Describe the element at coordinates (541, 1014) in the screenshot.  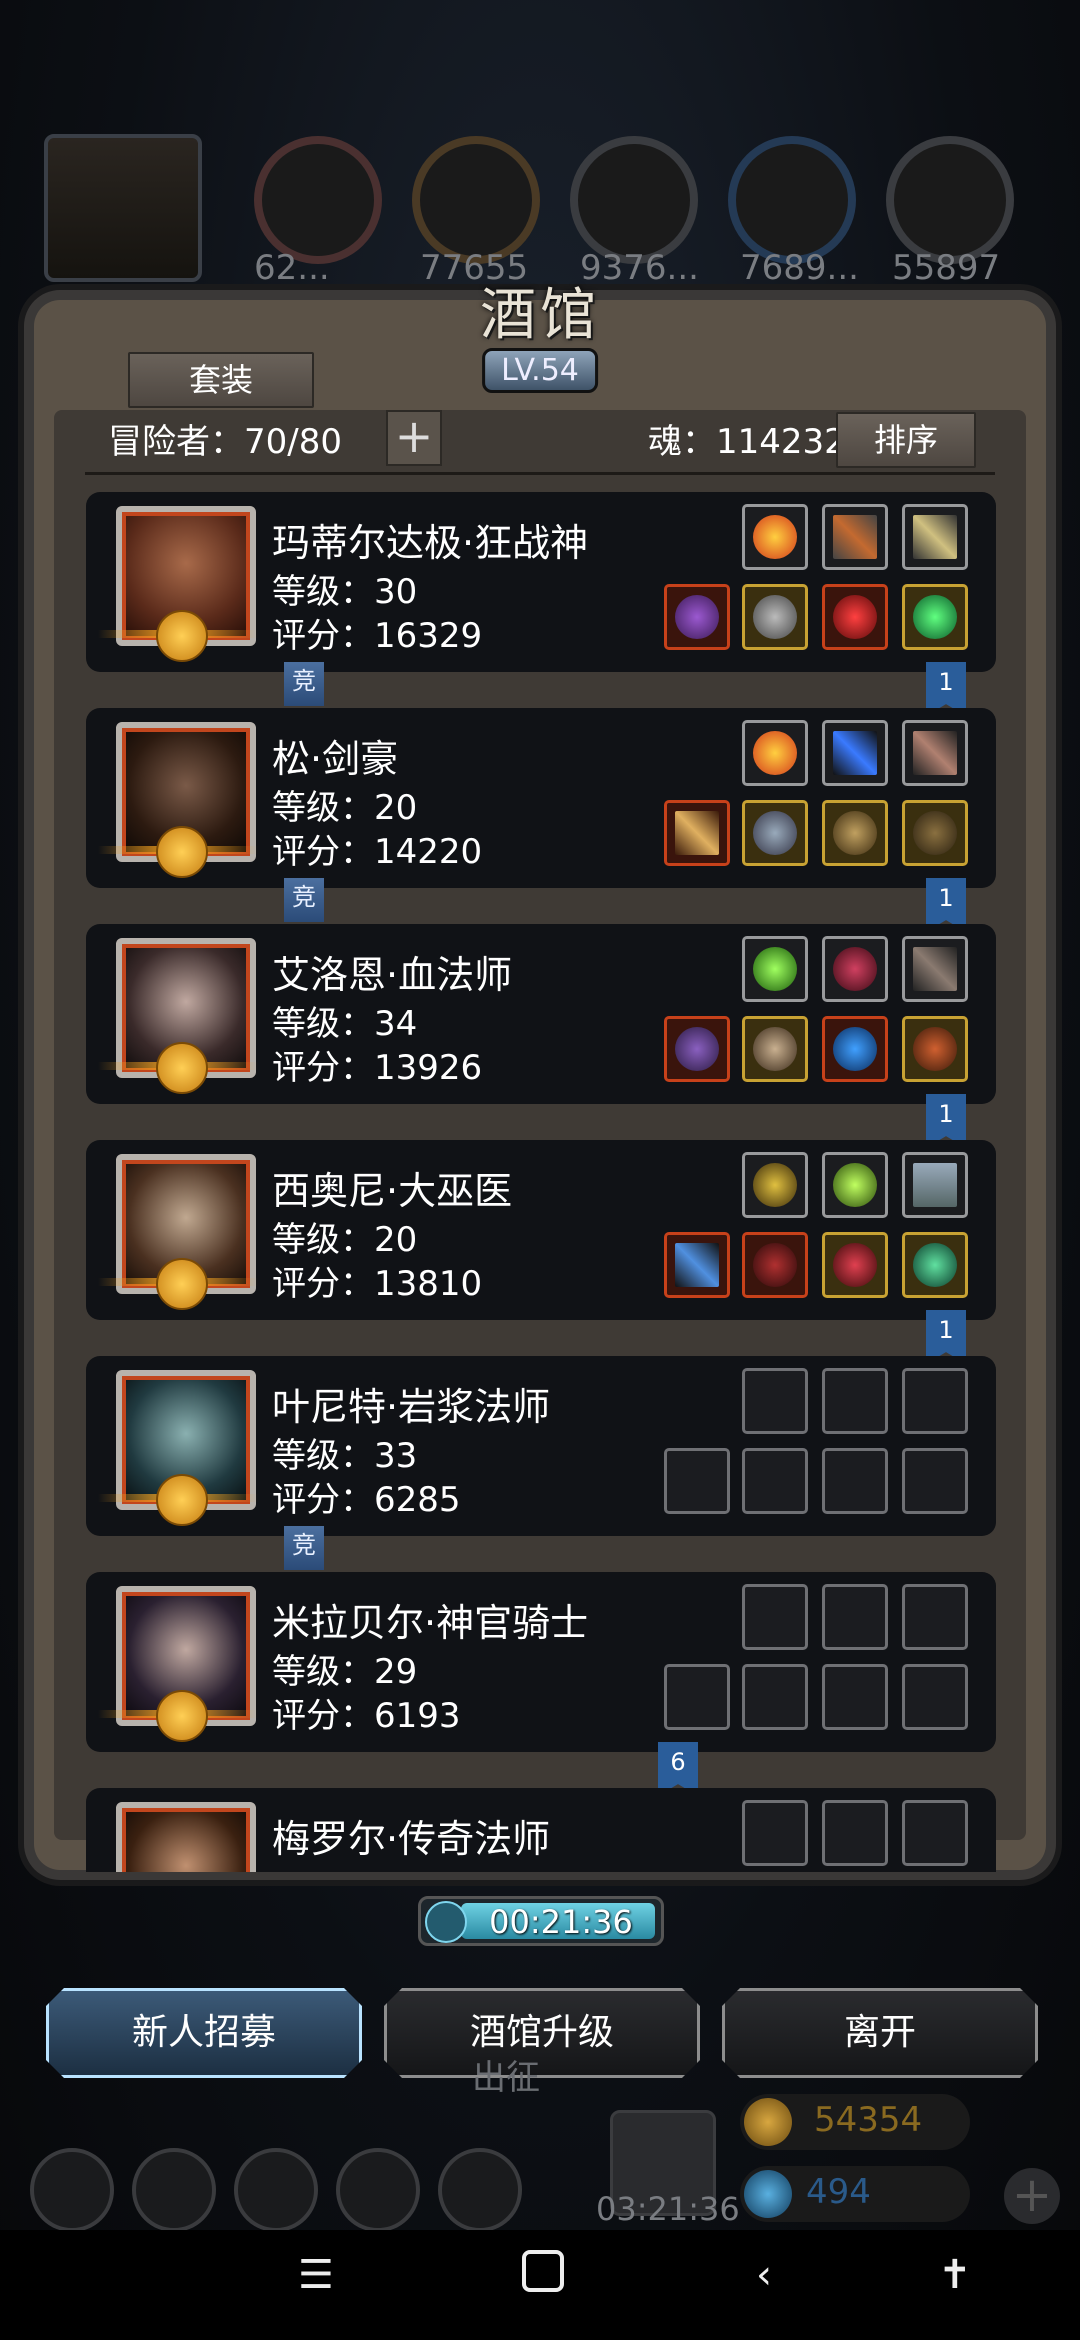
I see `hero-card: 艾洛恩·血法师 等级：34 评分：13926` at that location.